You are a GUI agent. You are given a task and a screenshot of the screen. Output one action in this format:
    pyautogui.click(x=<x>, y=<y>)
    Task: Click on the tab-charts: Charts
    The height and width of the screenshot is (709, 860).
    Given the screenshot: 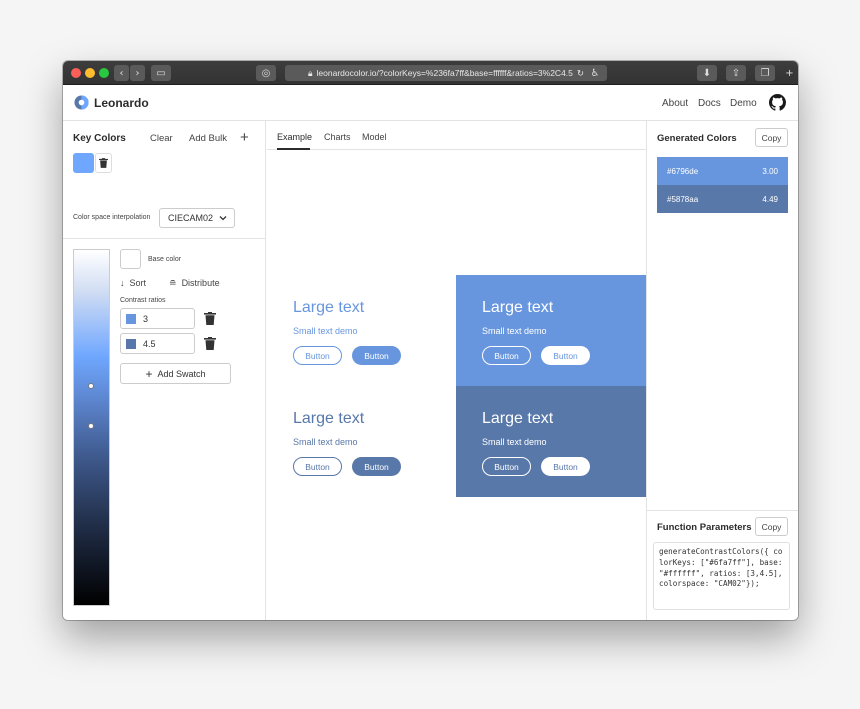 What is the action you would take?
    pyautogui.click(x=337, y=137)
    